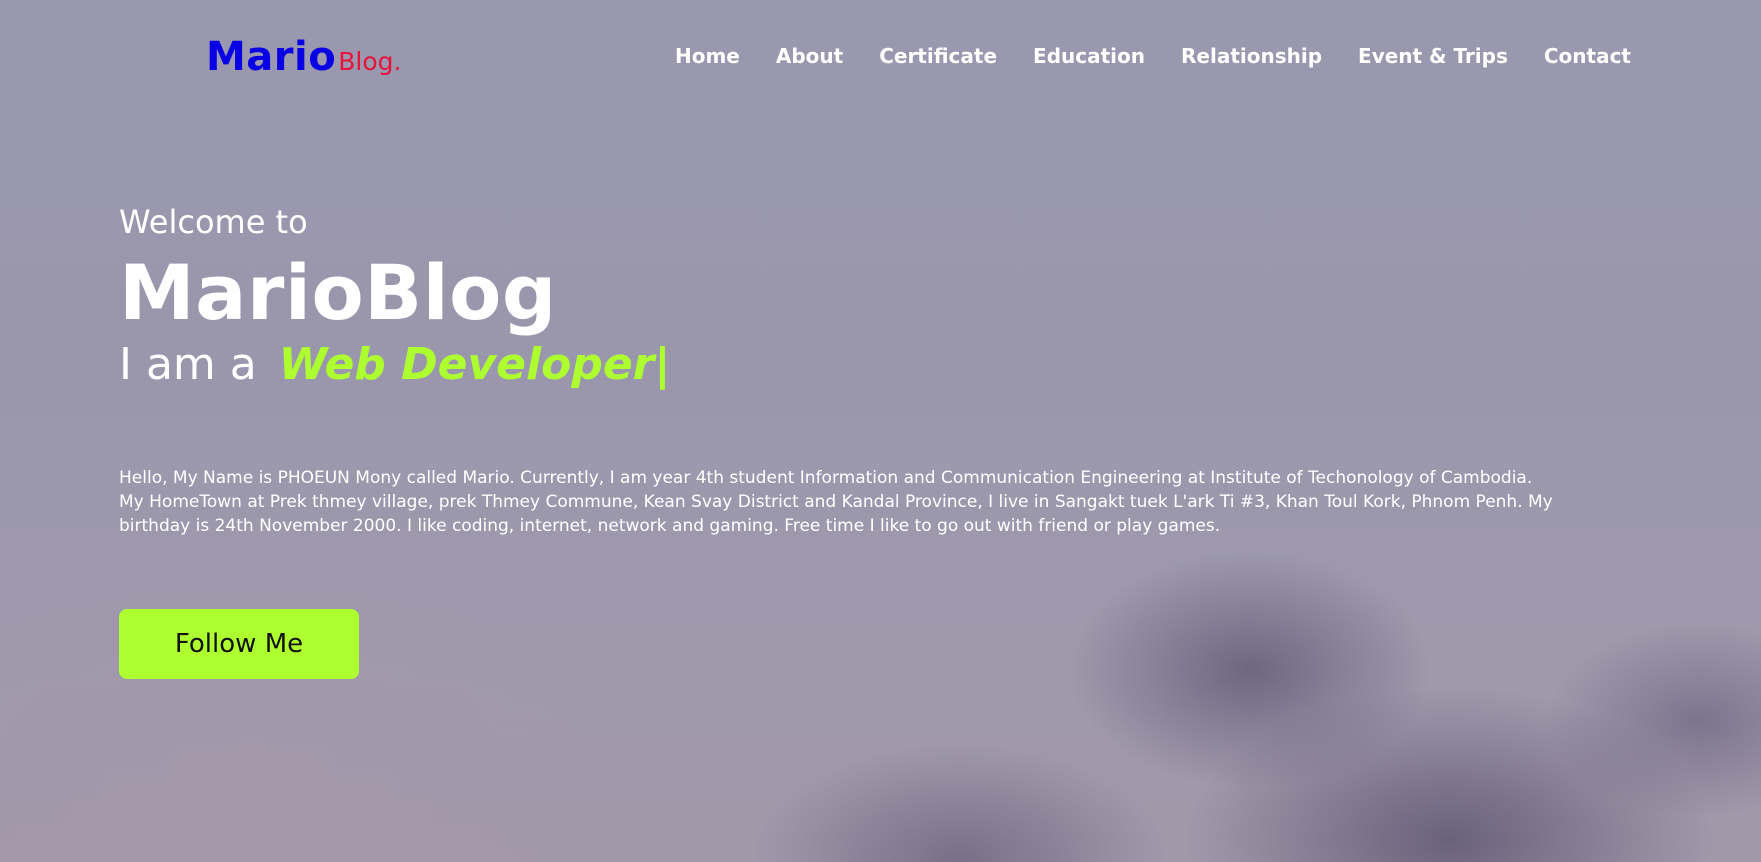  What do you see at coordinates (1587, 56) in the screenshot?
I see `nav-link-contact: Contact` at bounding box center [1587, 56].